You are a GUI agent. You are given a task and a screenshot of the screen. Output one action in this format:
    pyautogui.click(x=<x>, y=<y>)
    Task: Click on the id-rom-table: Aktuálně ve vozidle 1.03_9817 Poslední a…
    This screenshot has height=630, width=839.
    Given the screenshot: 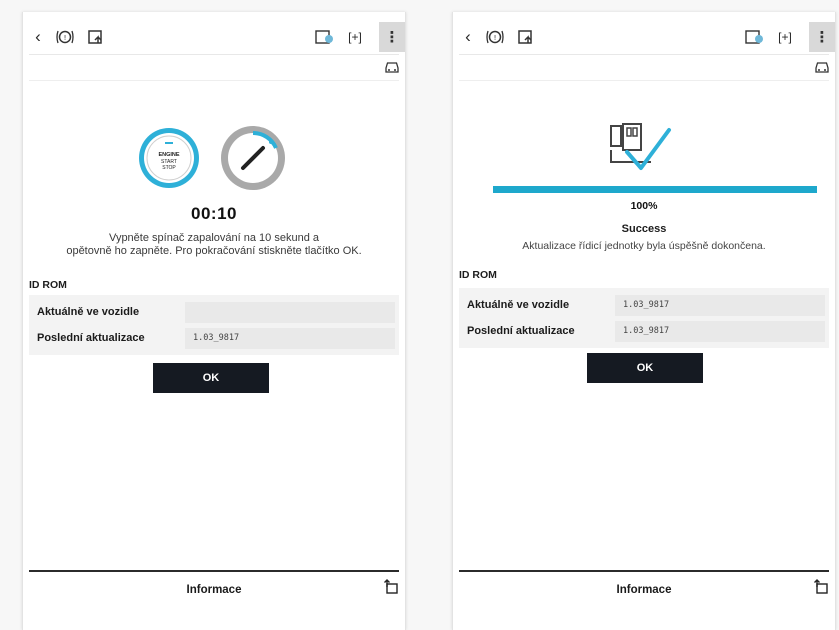 What is the action you would take?
    pyautogui.click(x=644, y=318)
    